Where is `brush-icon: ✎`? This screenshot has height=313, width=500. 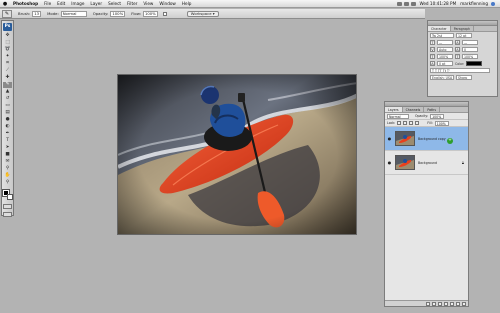
brush-icon: ✎ is located at coordinates (7, 13).